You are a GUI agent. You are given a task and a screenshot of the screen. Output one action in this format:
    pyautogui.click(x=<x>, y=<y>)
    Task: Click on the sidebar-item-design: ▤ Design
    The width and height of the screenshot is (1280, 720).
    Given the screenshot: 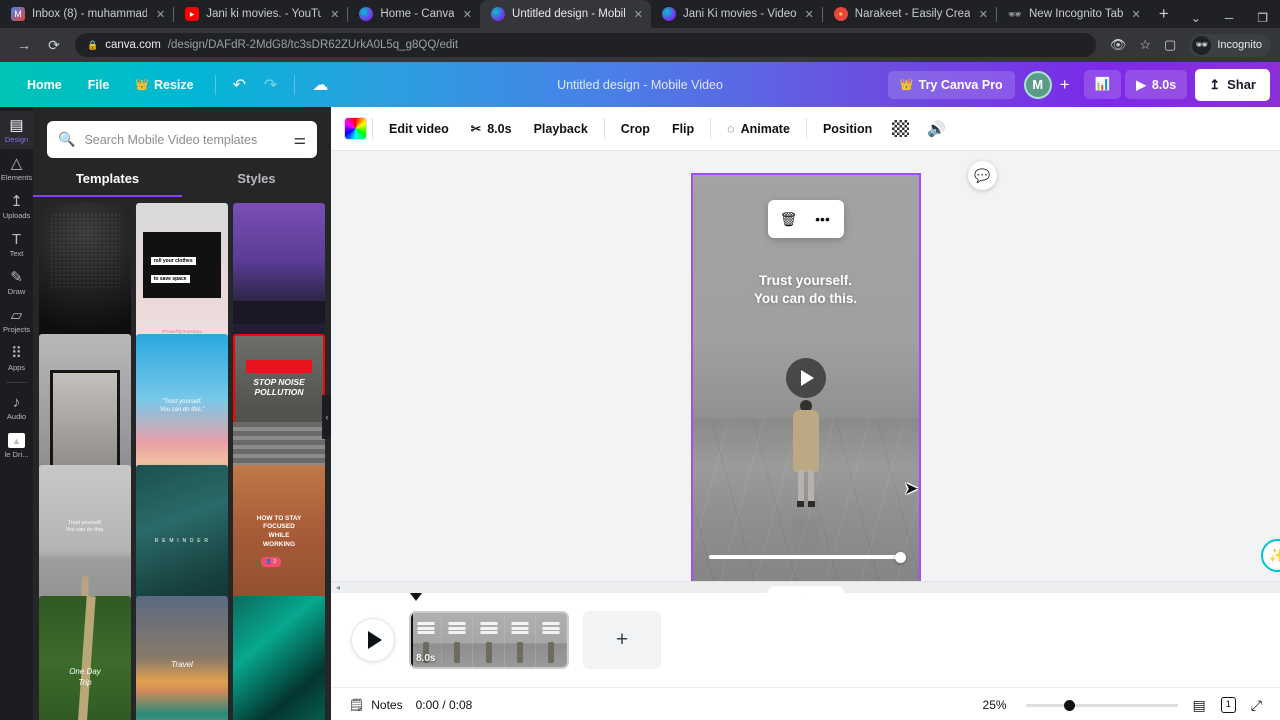 What is the action you would take?
    pyautogui.click(x=16, y=130)
    